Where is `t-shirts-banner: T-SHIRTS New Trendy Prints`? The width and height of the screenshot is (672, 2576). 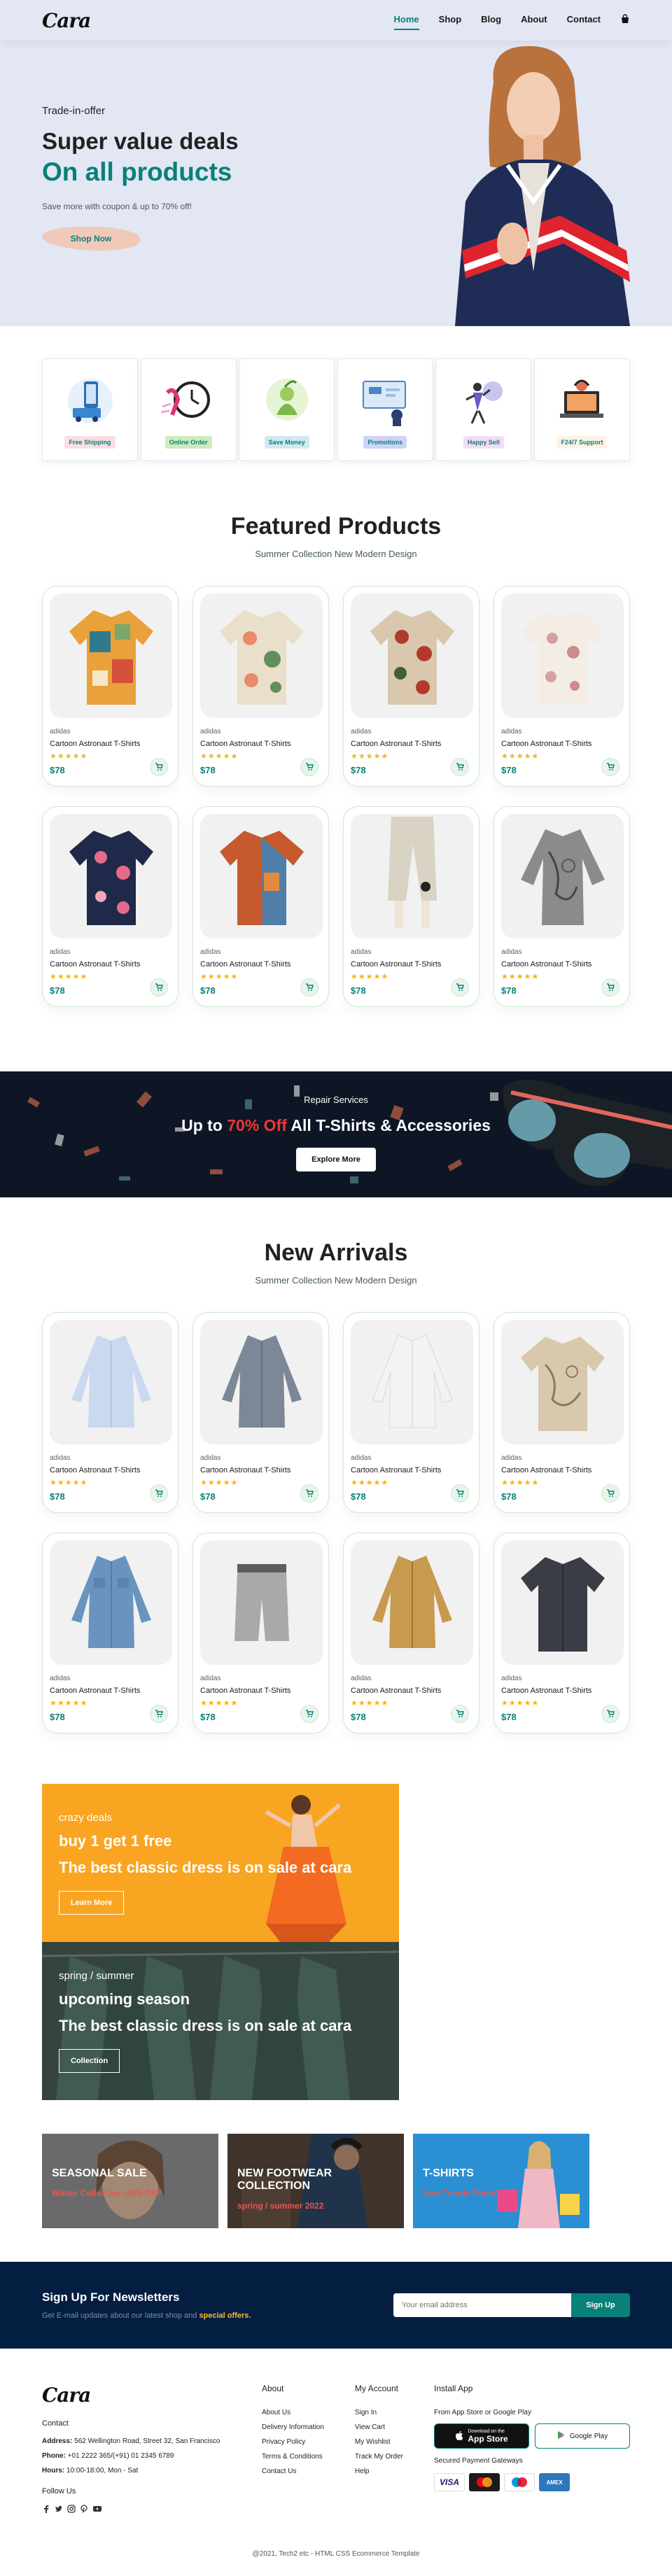
t-shirts-banner: T-SHIRTS New Trendy Prints is located at coordinates (501, 2181).